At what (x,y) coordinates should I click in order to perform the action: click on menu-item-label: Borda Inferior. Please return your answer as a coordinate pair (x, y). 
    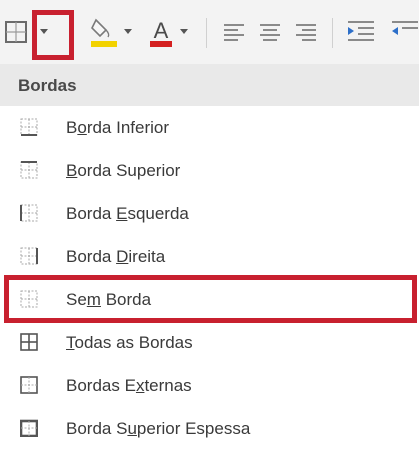
    Looking at the image, I should click on (118, 127).